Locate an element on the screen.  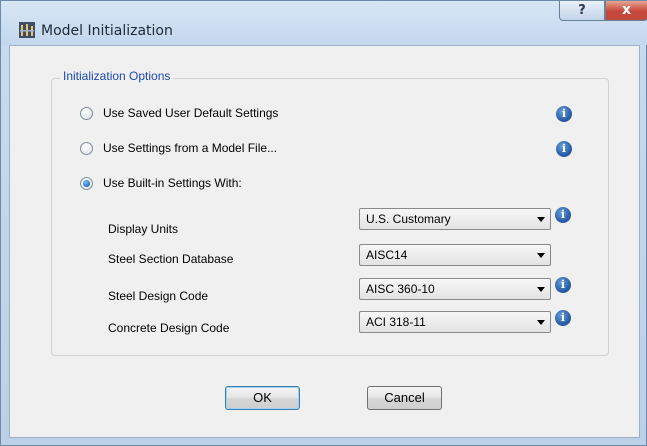
ok-button: OK is located at coordinates (262, 398).